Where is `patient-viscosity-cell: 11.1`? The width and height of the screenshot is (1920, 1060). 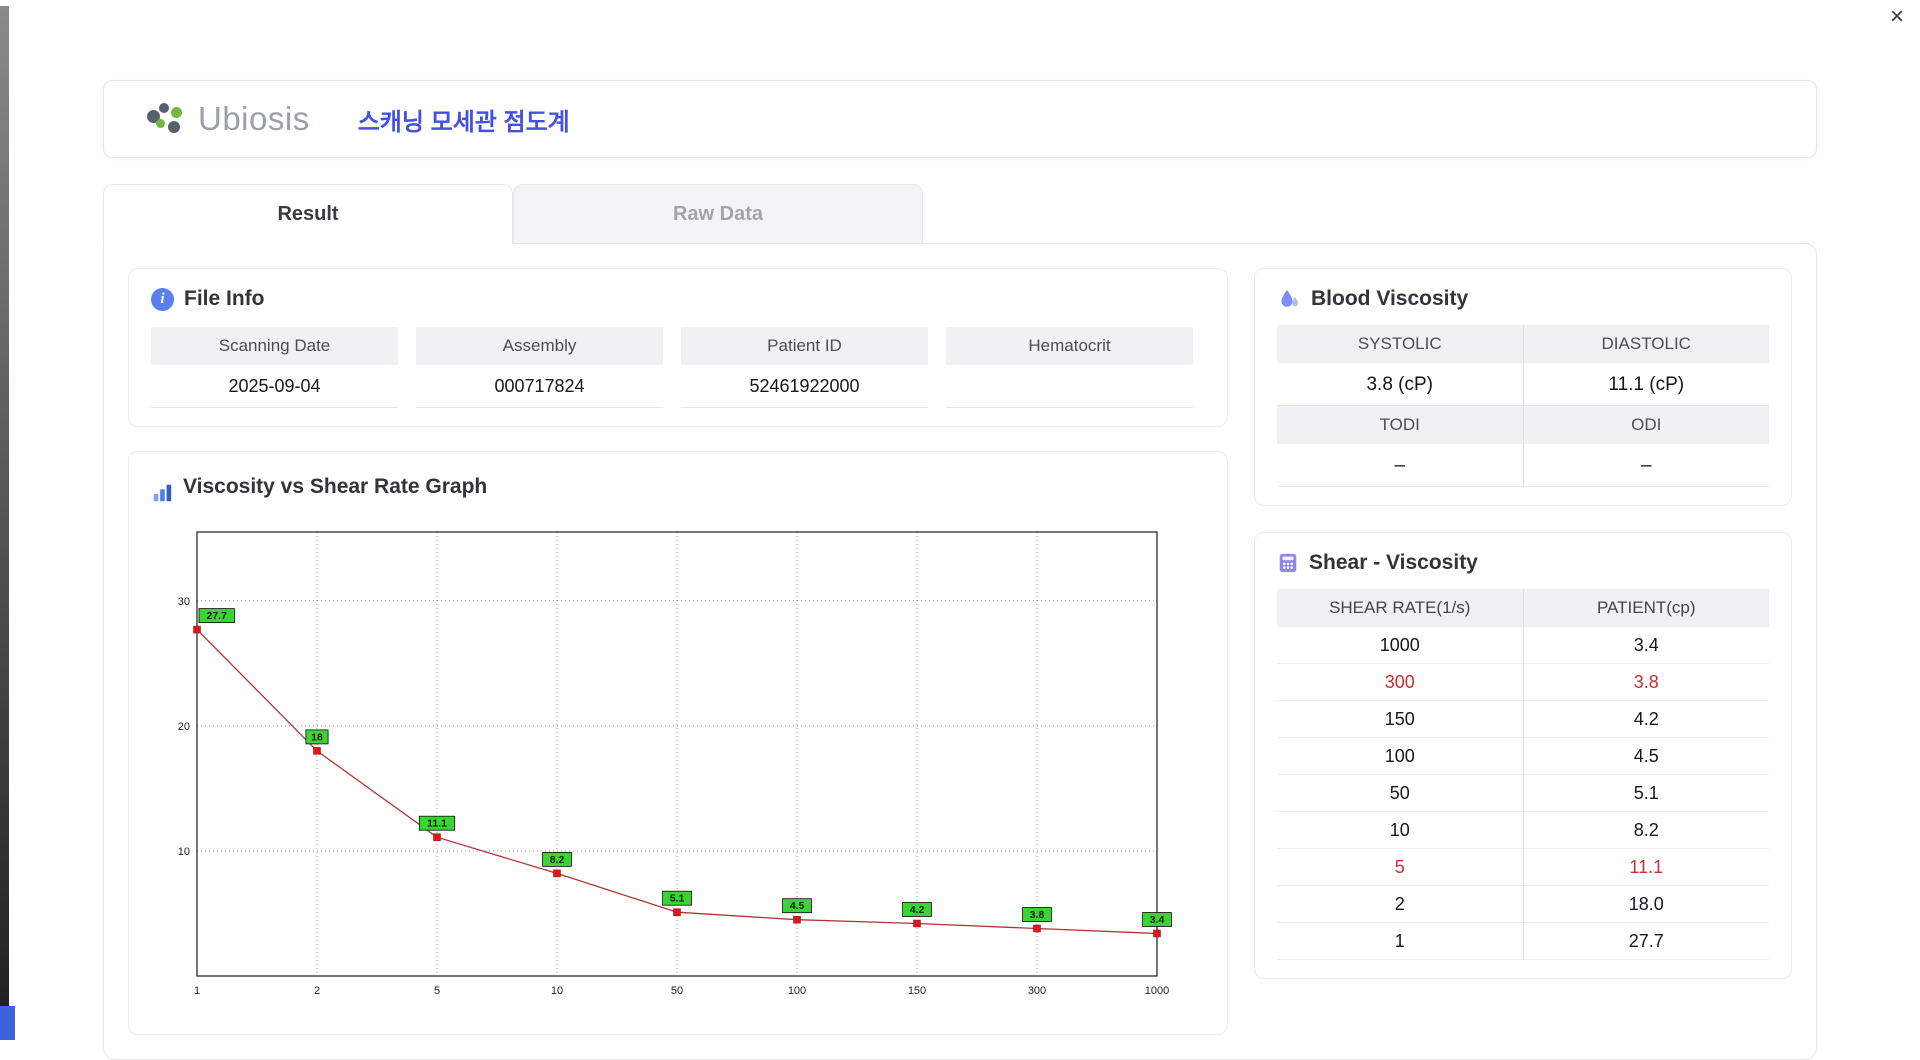 patient-viscosity-cell: 11.1 is located at coordinates (1645, 867).